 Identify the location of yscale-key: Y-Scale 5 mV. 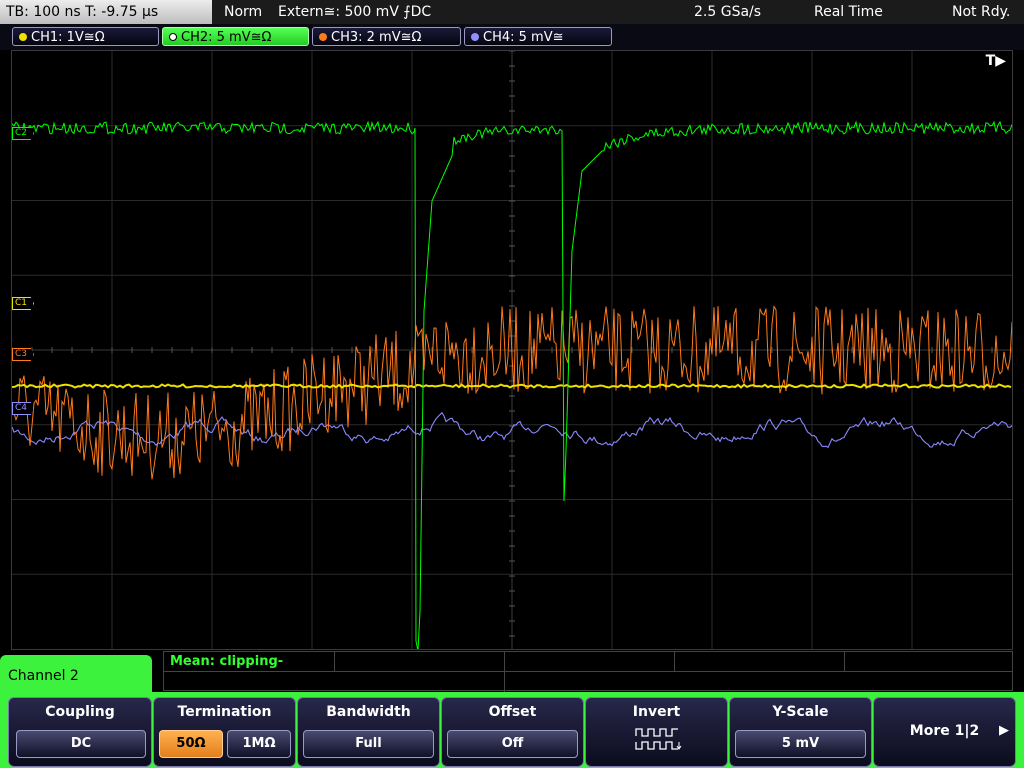
(800, 732).